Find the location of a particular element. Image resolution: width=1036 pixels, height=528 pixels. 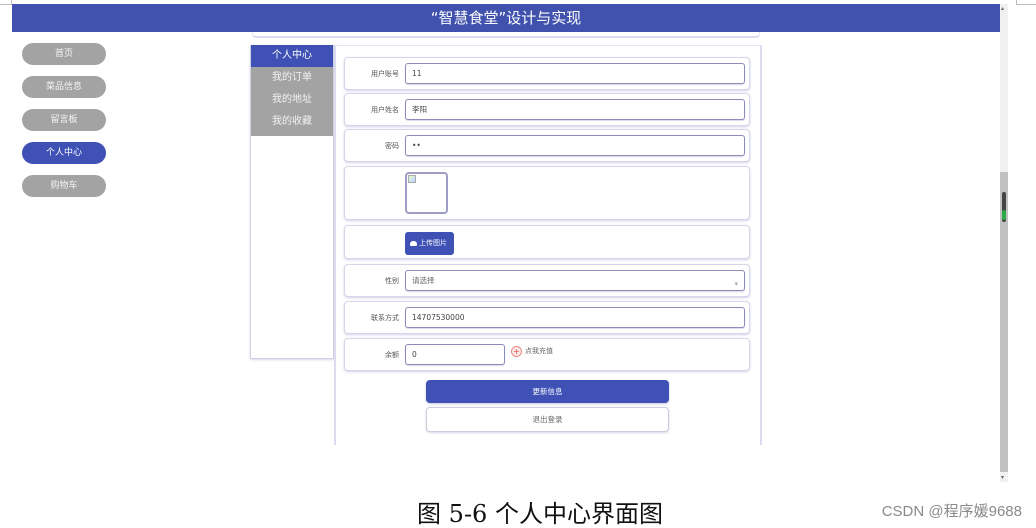

balance-label: 余额 is located at coordinates (392, 355).